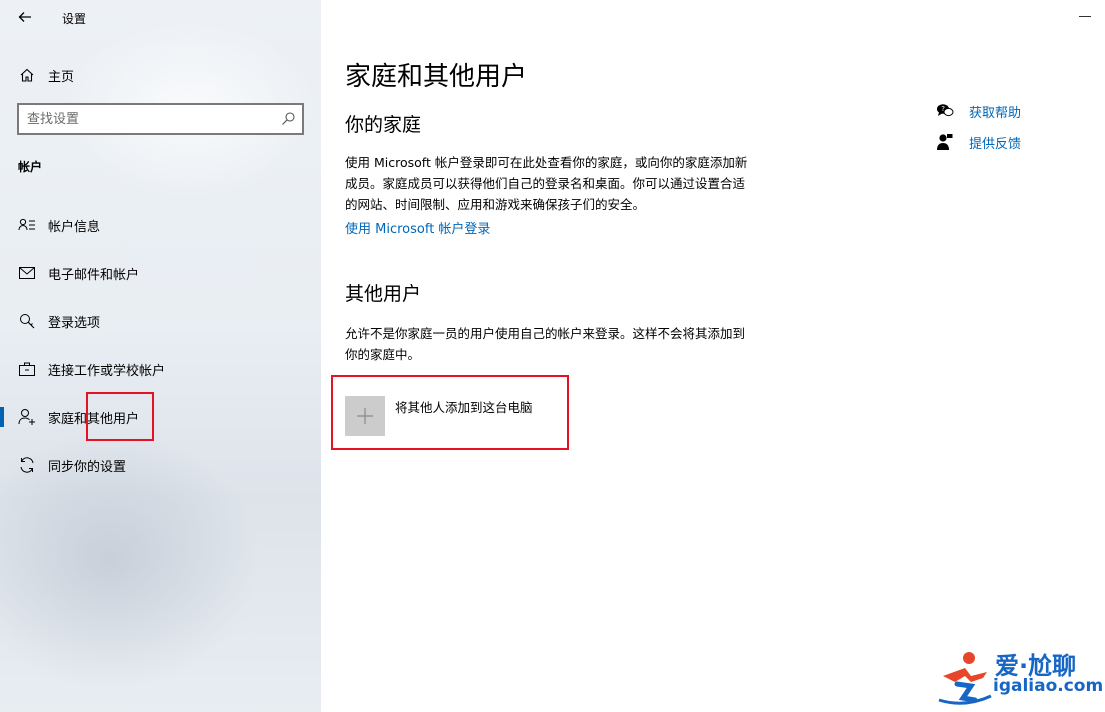  What do you see at coordinates (450, 416) in the screenshot?
I see `add-other-user-button: 将其他人添加到这台电脑` at bounding box center [450, 416].